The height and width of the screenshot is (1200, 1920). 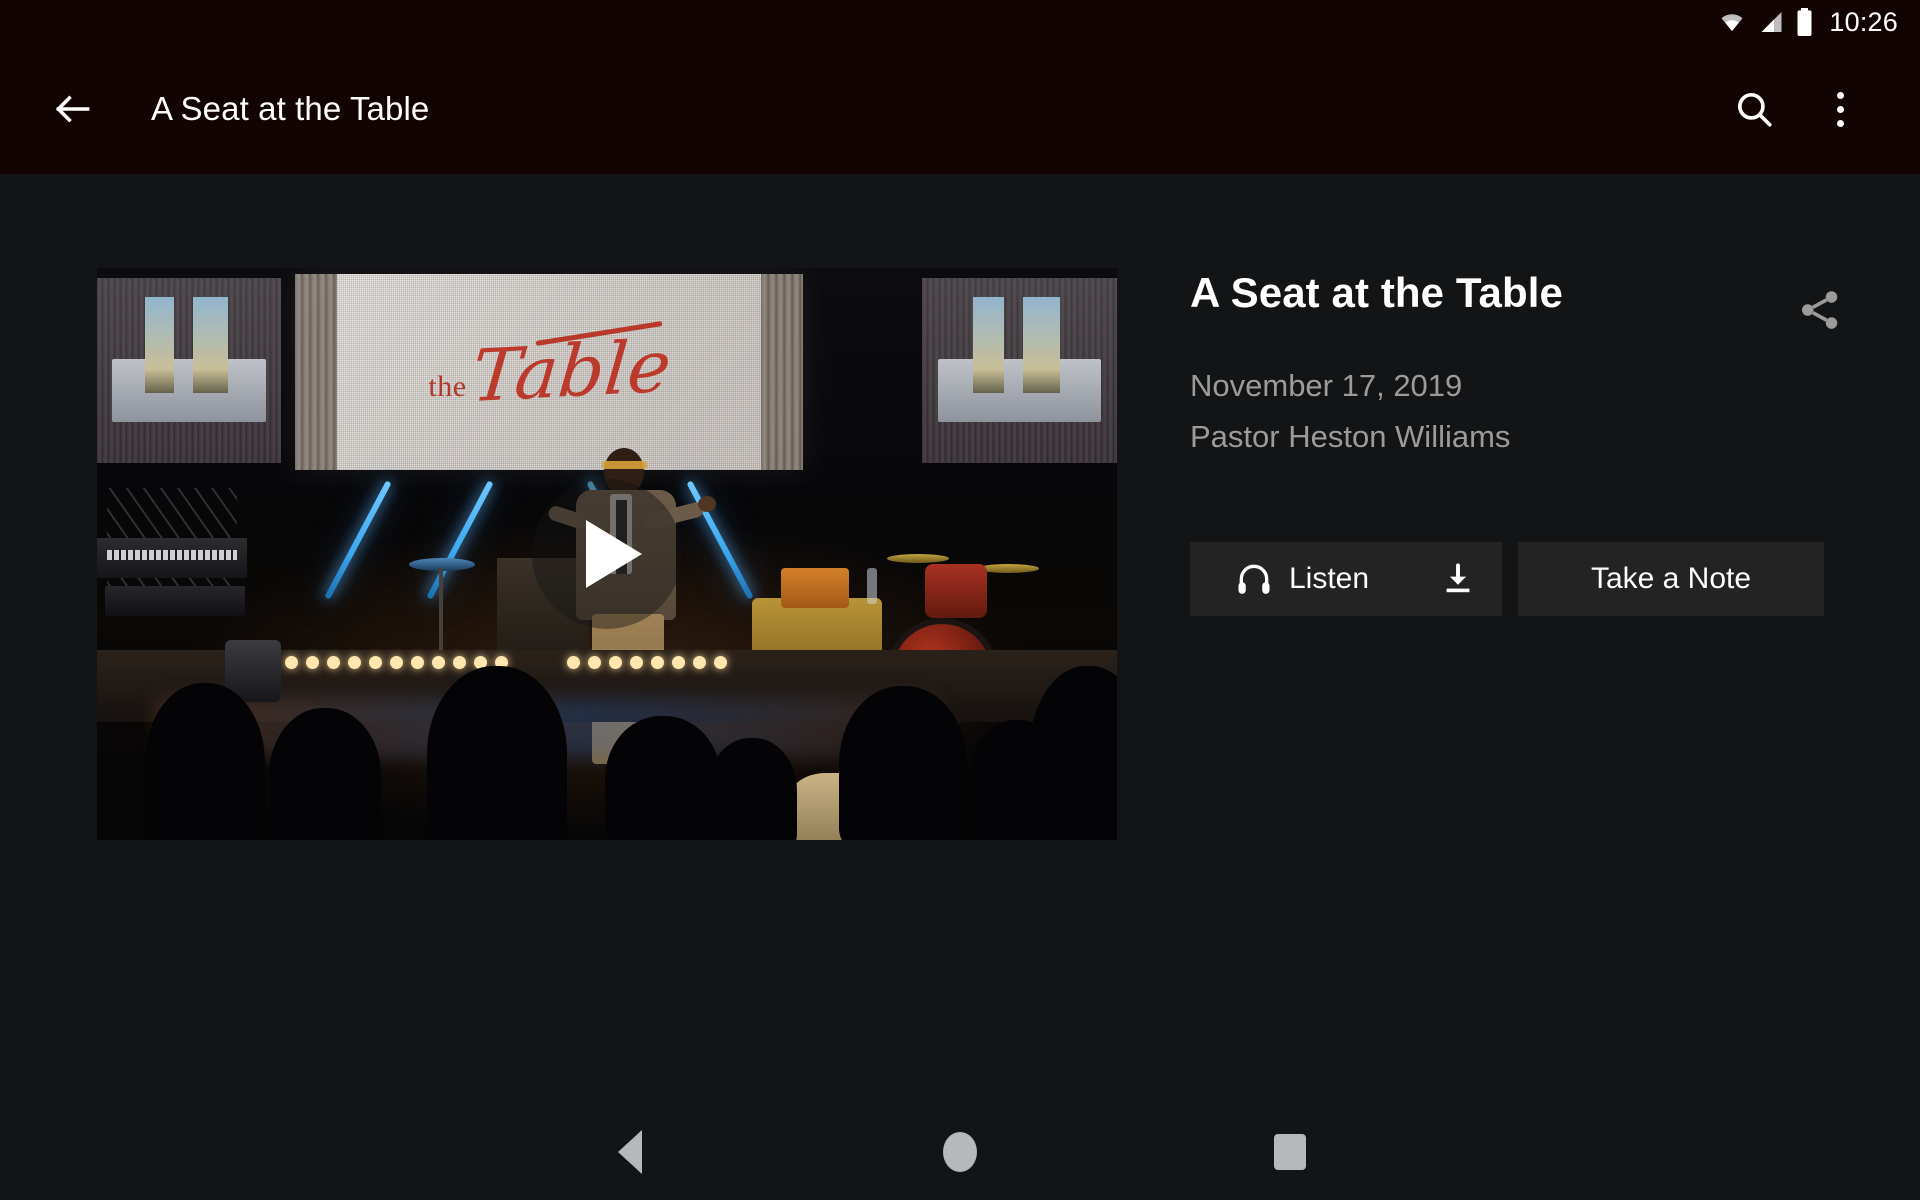 I want to click on side-screen-left, so click(x=189, y=370).